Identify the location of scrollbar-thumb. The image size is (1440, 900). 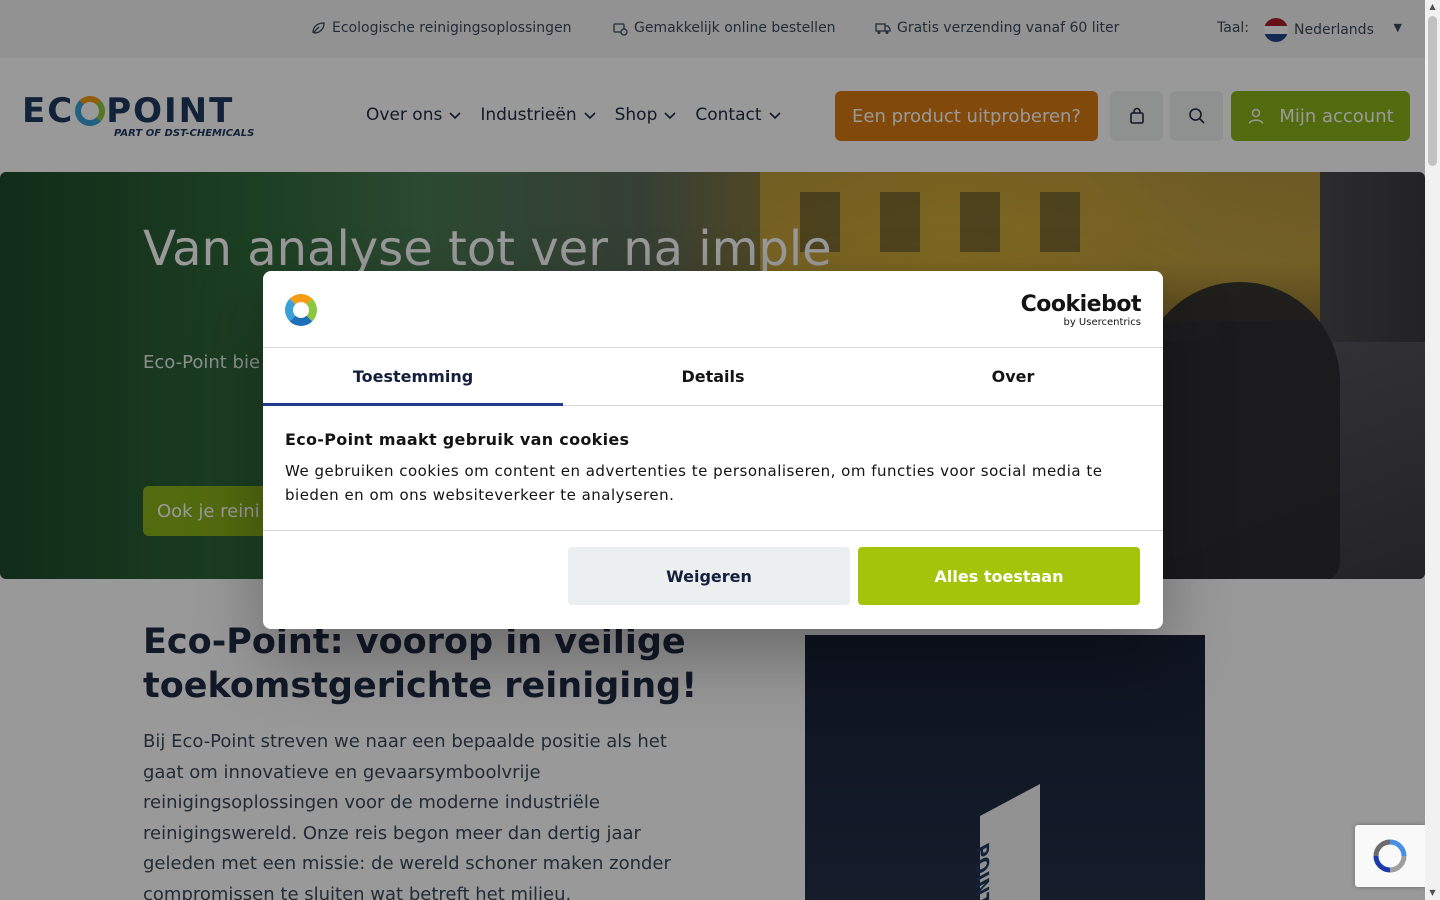
(1432, 91).